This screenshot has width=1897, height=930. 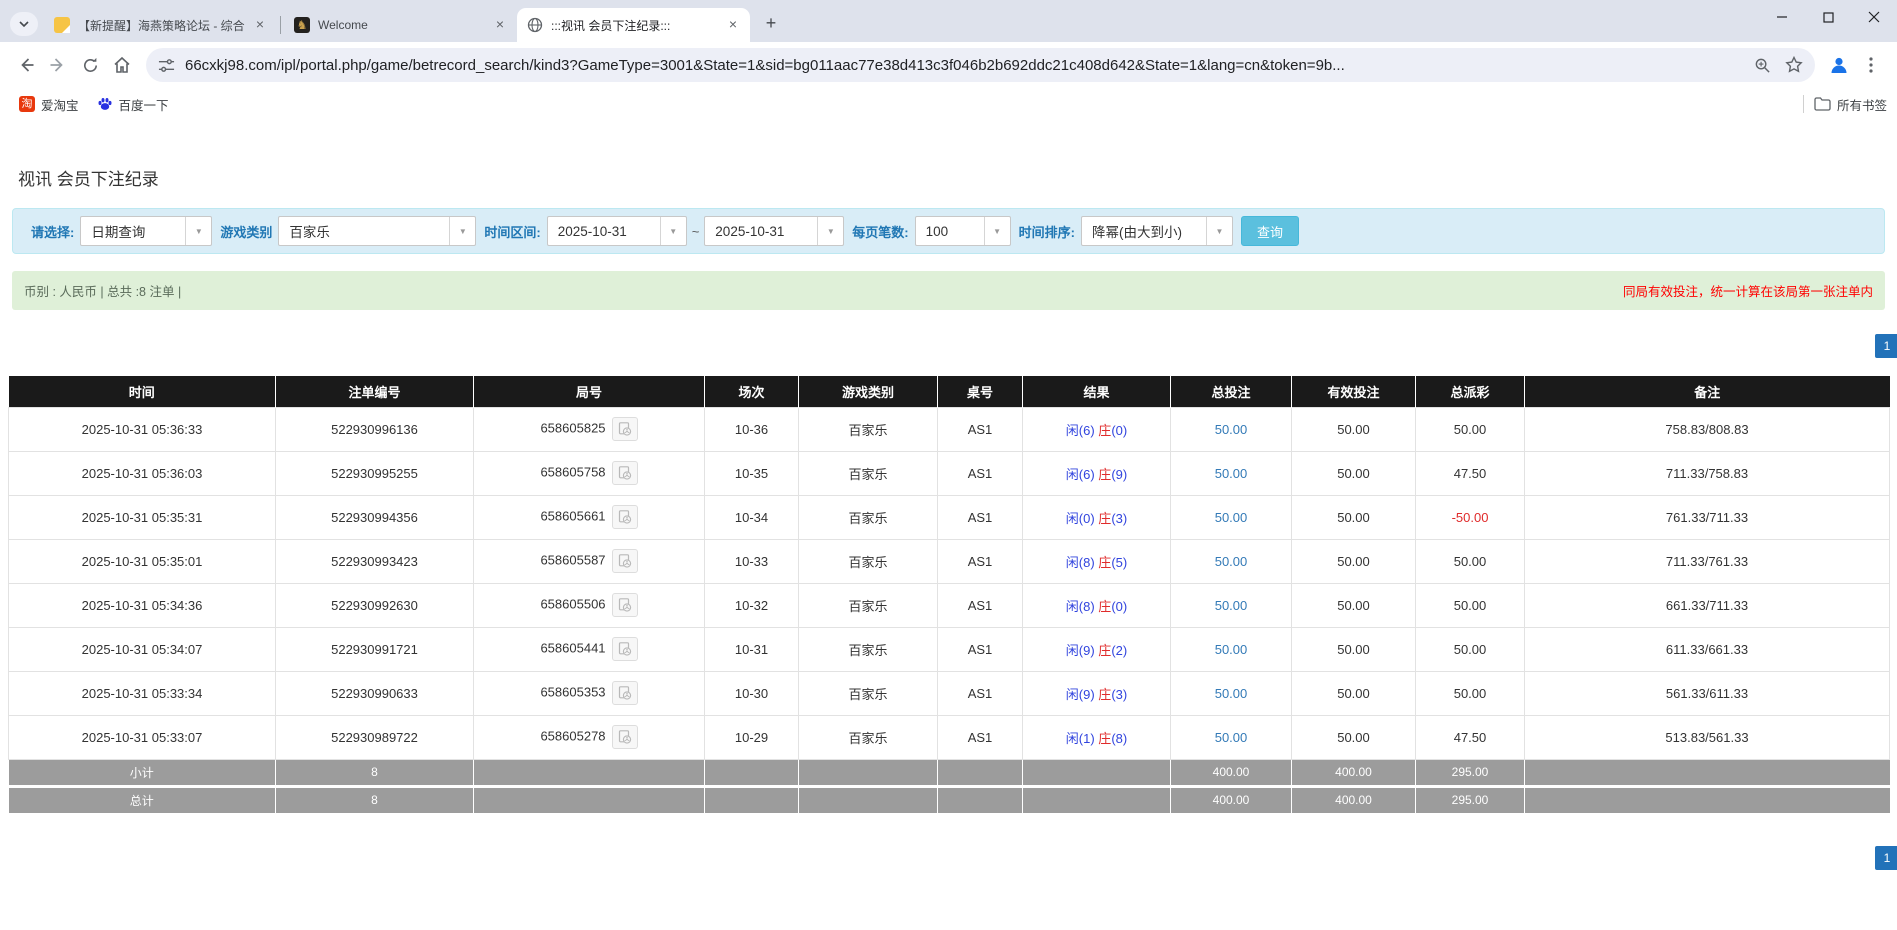 I want to click on back-button, so click(x=26, y=65).